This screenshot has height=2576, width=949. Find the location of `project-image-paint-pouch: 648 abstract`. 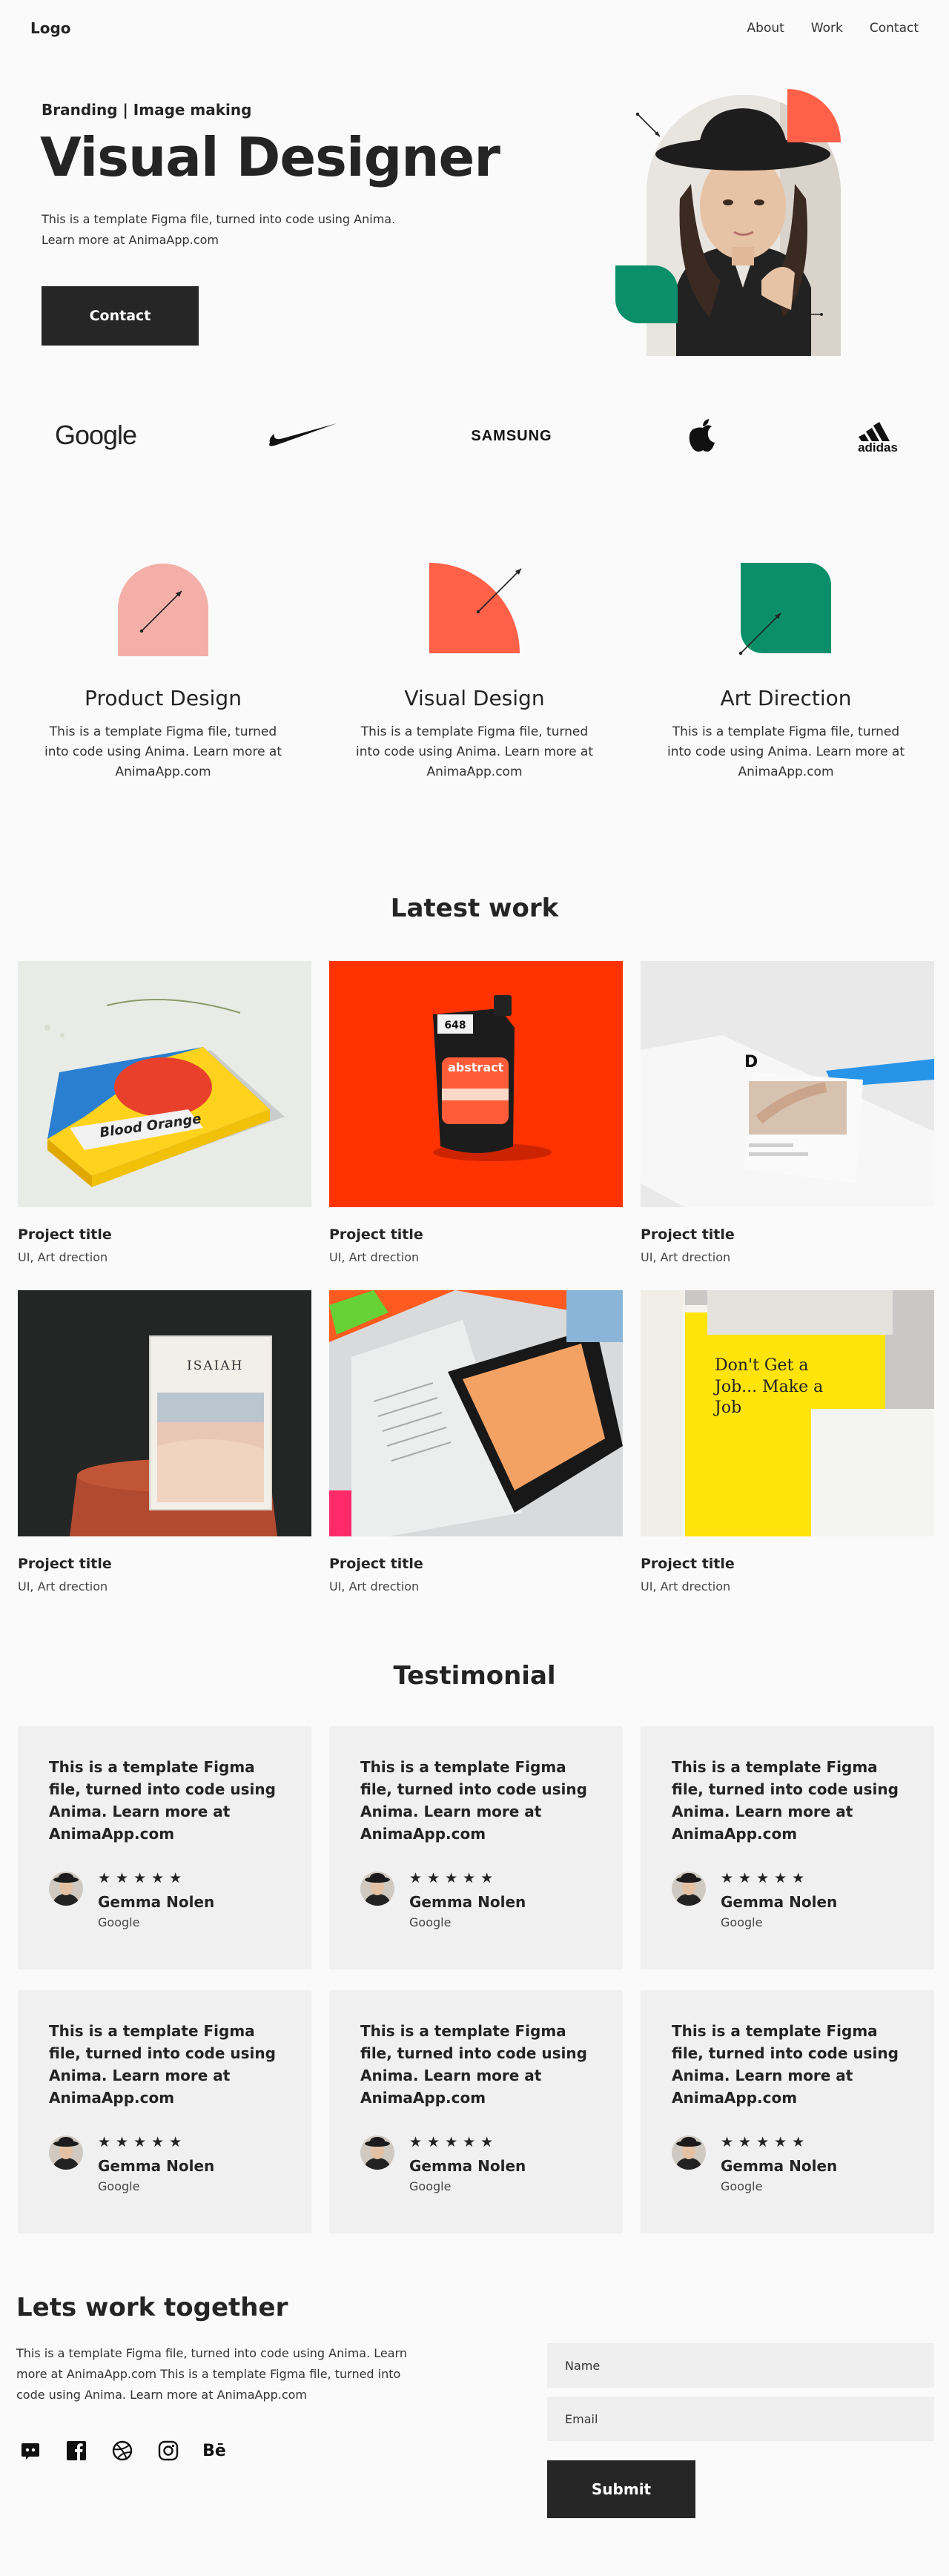

project-image-paint-pouch: 648 abstract is located at coordinates (476, 1084).